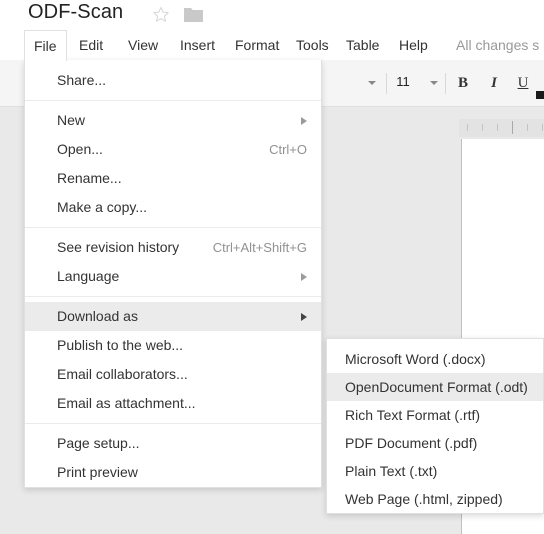 The height and width of the screenshot is (534, 544). Describe the element at coordinates (173, 120) in the screenshot. I see `menu-item-new: New` at that location.